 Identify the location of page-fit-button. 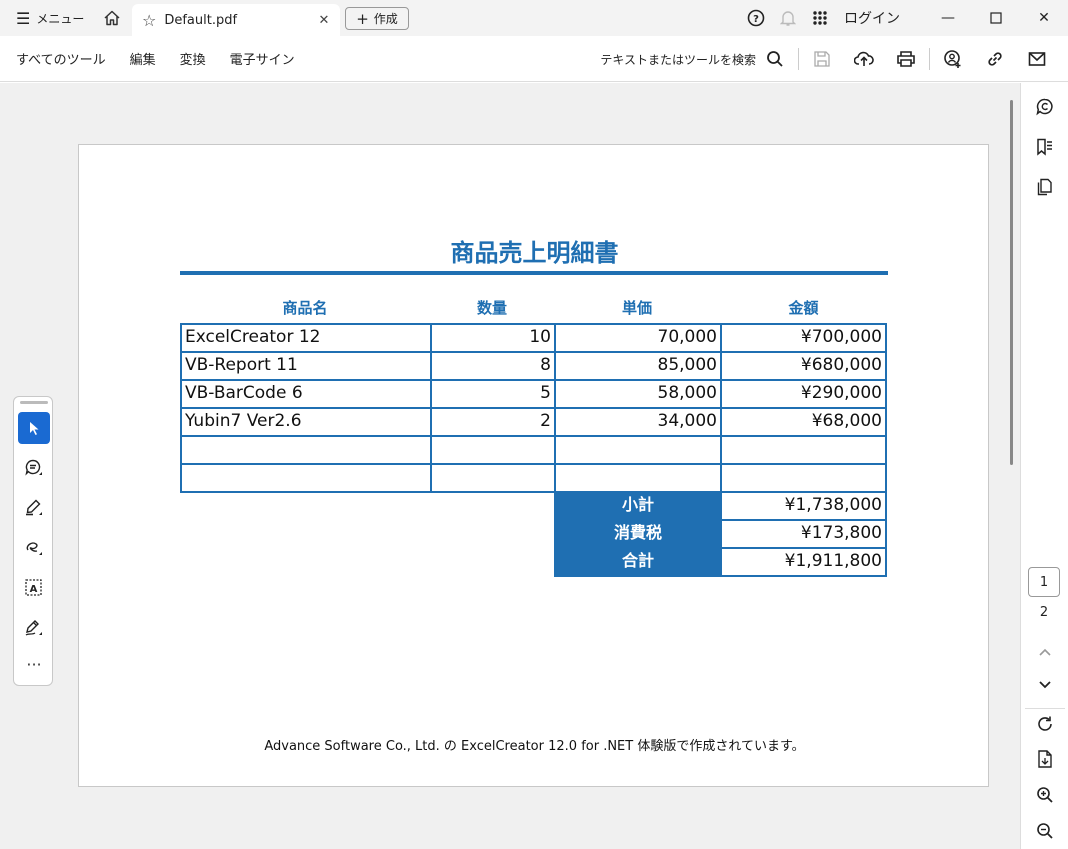
(1045, 759).